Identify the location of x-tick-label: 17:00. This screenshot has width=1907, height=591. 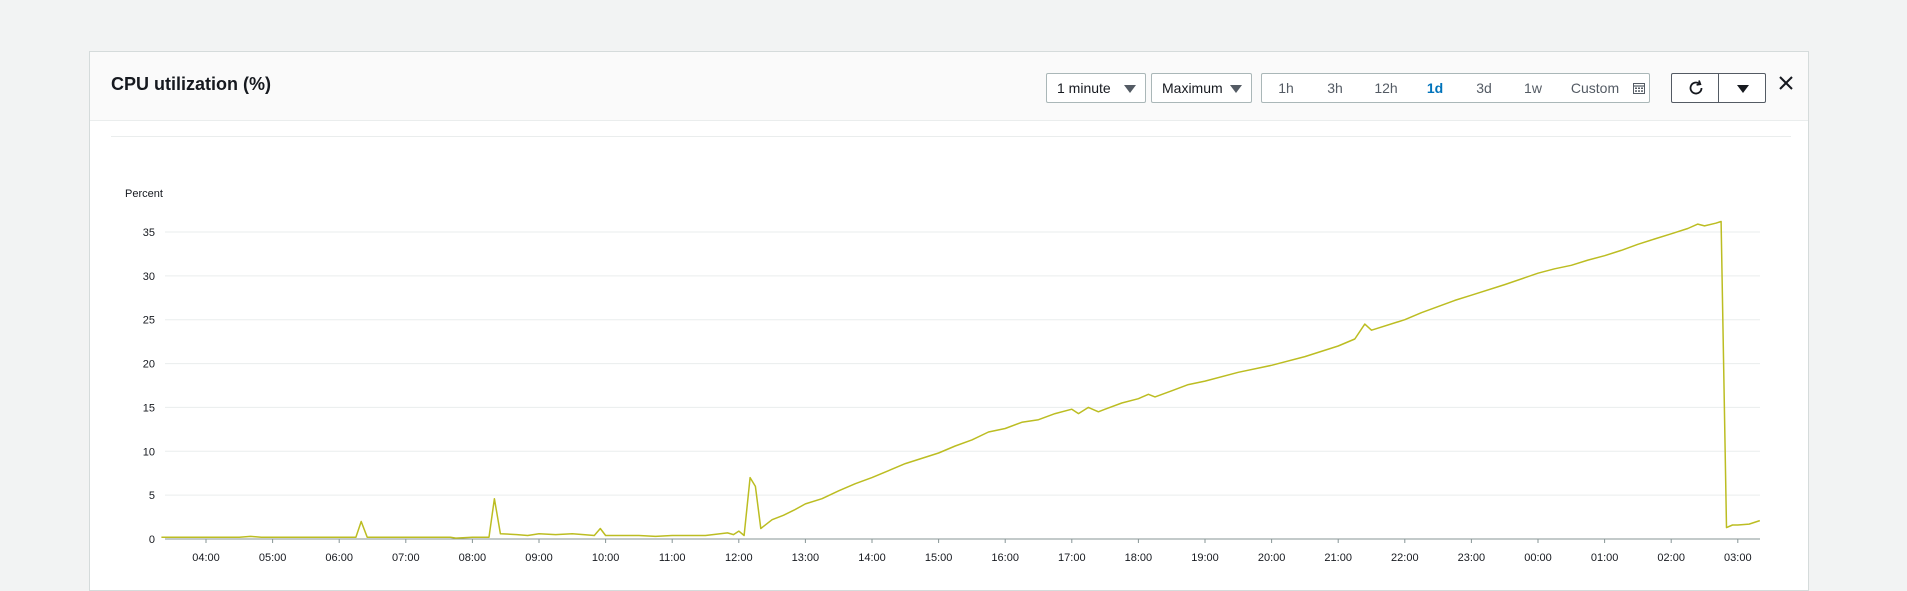
(1072, 558).